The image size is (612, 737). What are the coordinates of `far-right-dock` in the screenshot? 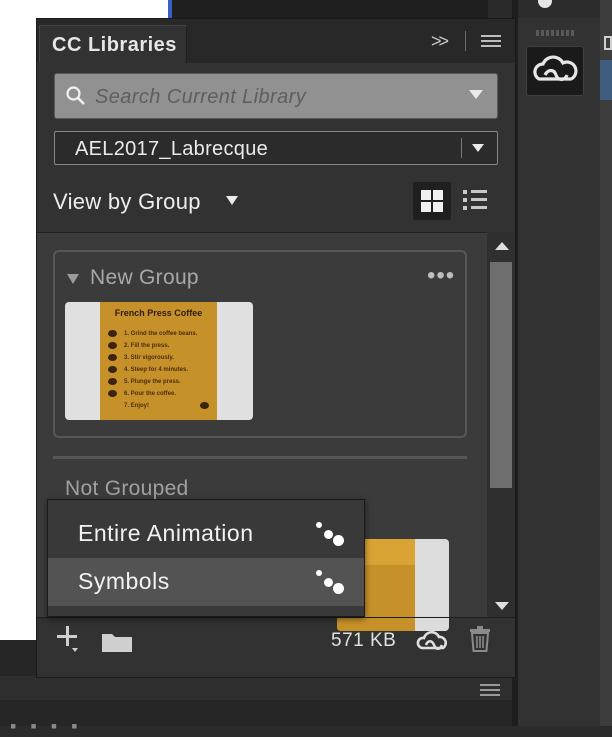 It's located at (606, 363).